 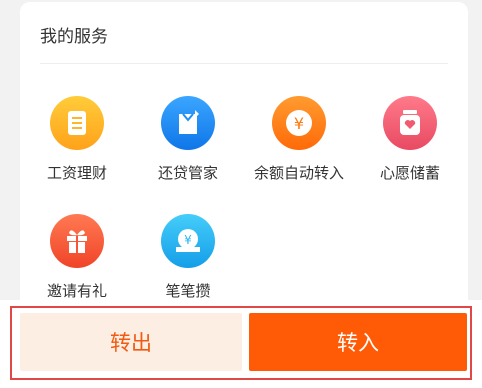 I want to click on service-label: 余额自动转入, so click(x=298, y=173).